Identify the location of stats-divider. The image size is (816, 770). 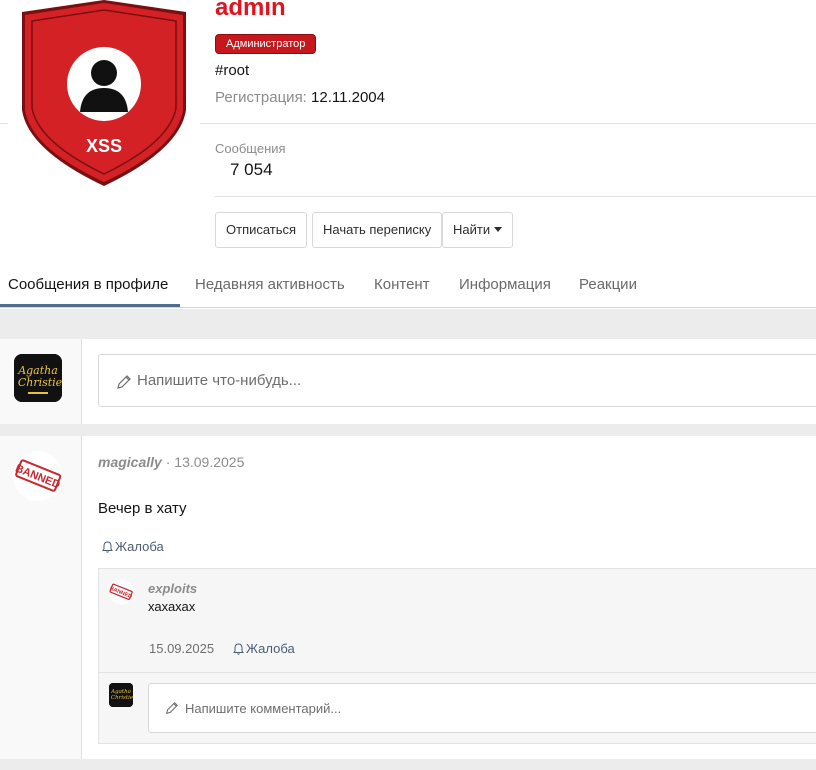
(515, 196).